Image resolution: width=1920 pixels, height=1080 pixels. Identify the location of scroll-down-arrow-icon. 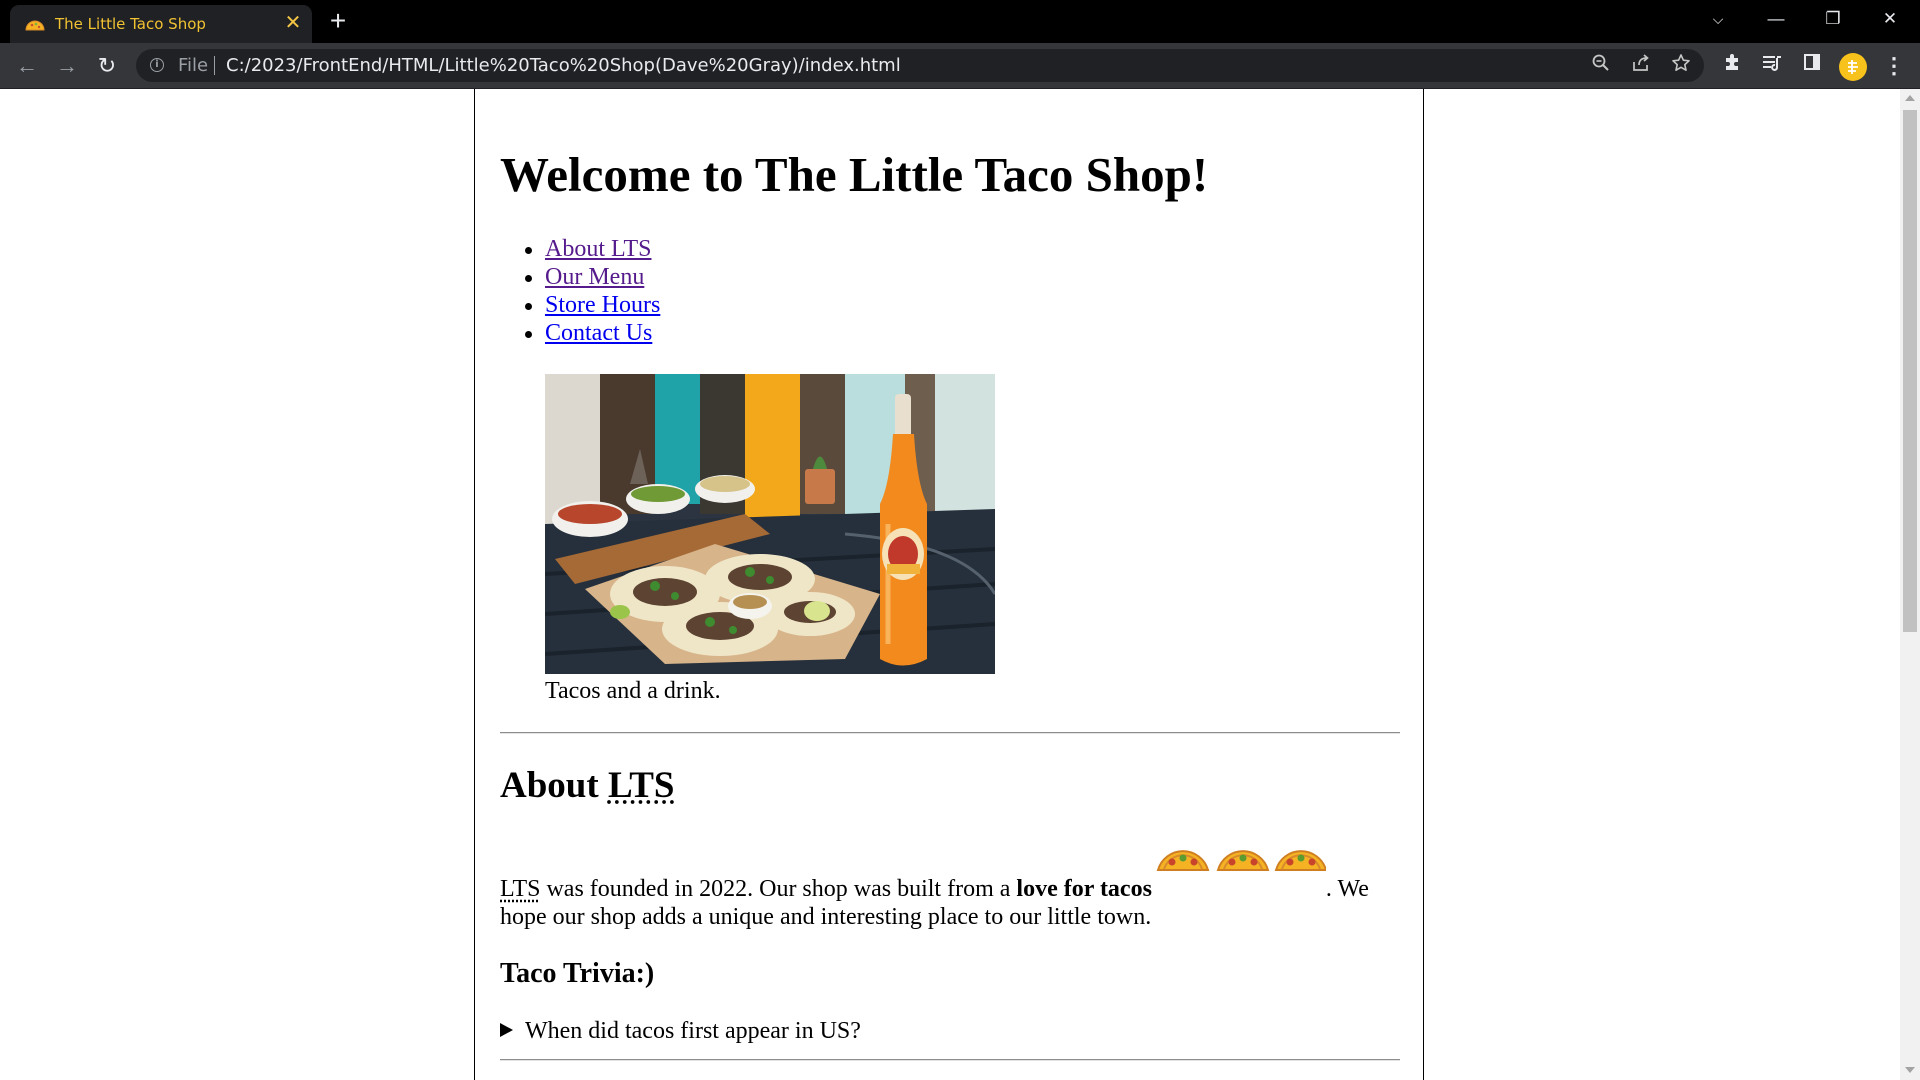
(1910, 1070).